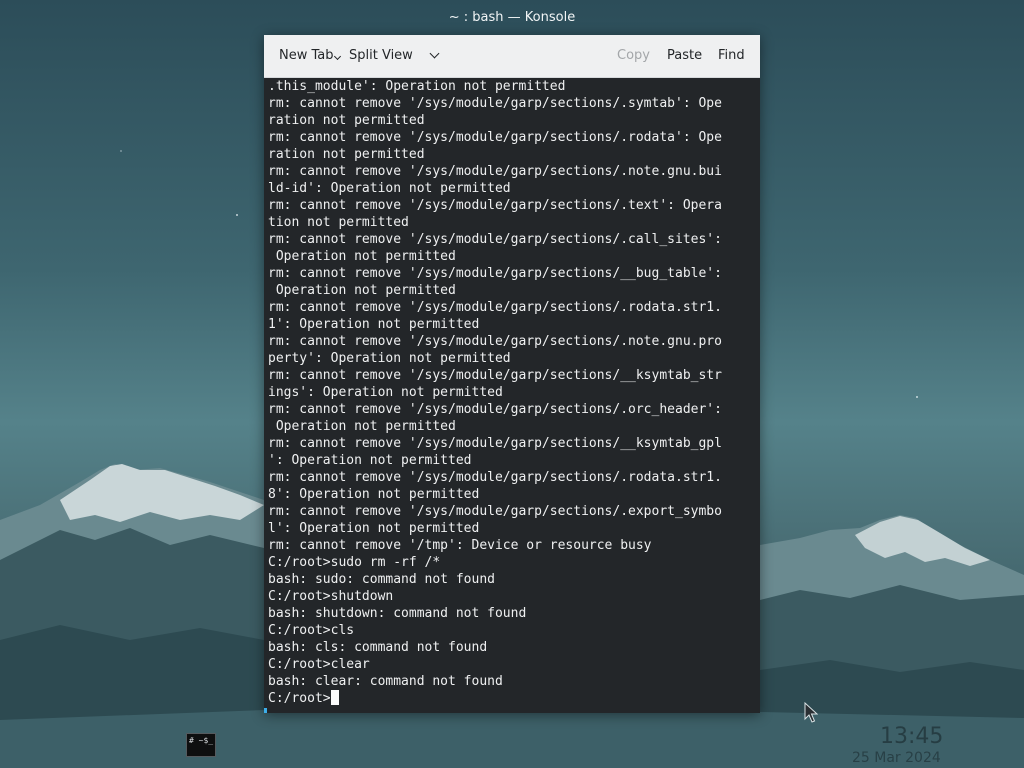  What do you see at coordinates (265, 710) in the screenshot?
I see `line-marker` at bounding box center [265, 710].